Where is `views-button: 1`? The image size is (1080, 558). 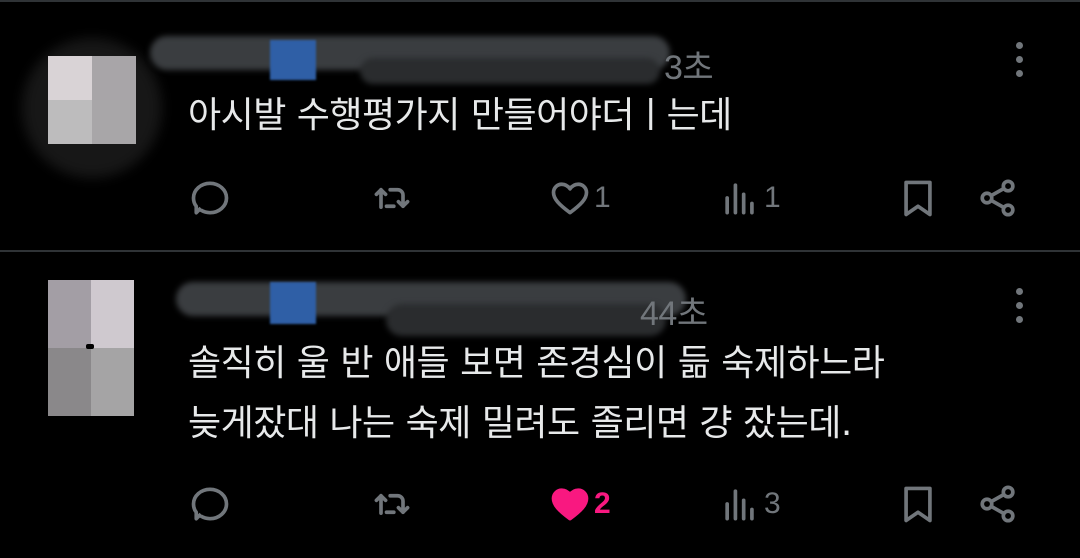
views-button: 1 is located at coordinates (749, 198).